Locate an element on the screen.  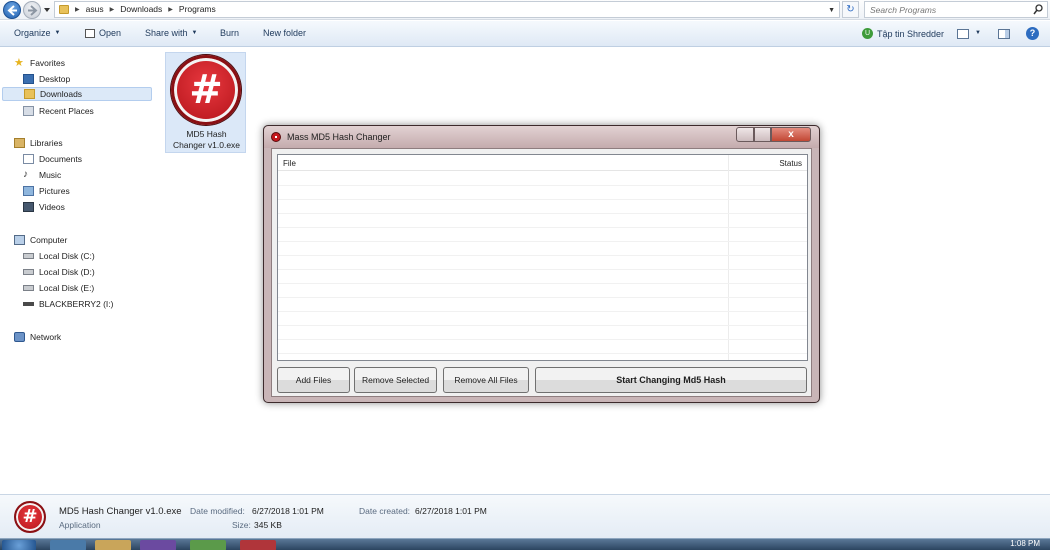
libraries-icon is located at coordinates (19, 143).